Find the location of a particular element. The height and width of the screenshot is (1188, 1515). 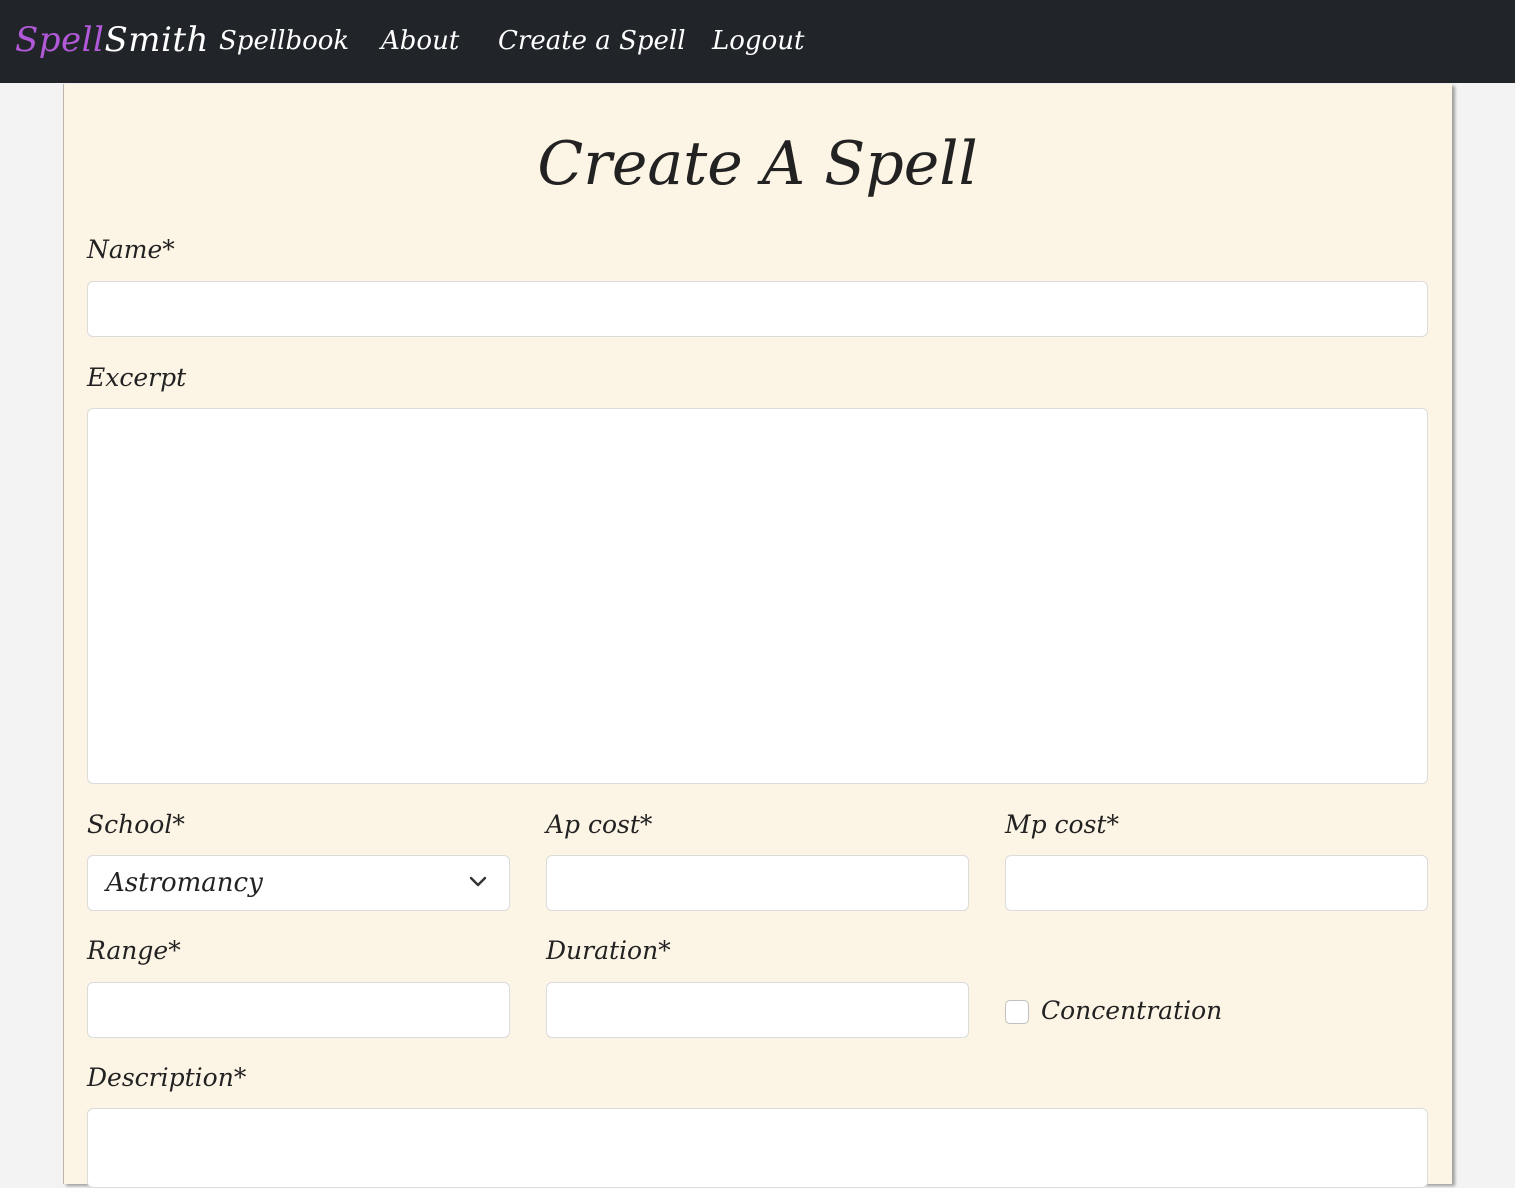

range-label: Range* is located at coordinates (134, 950).